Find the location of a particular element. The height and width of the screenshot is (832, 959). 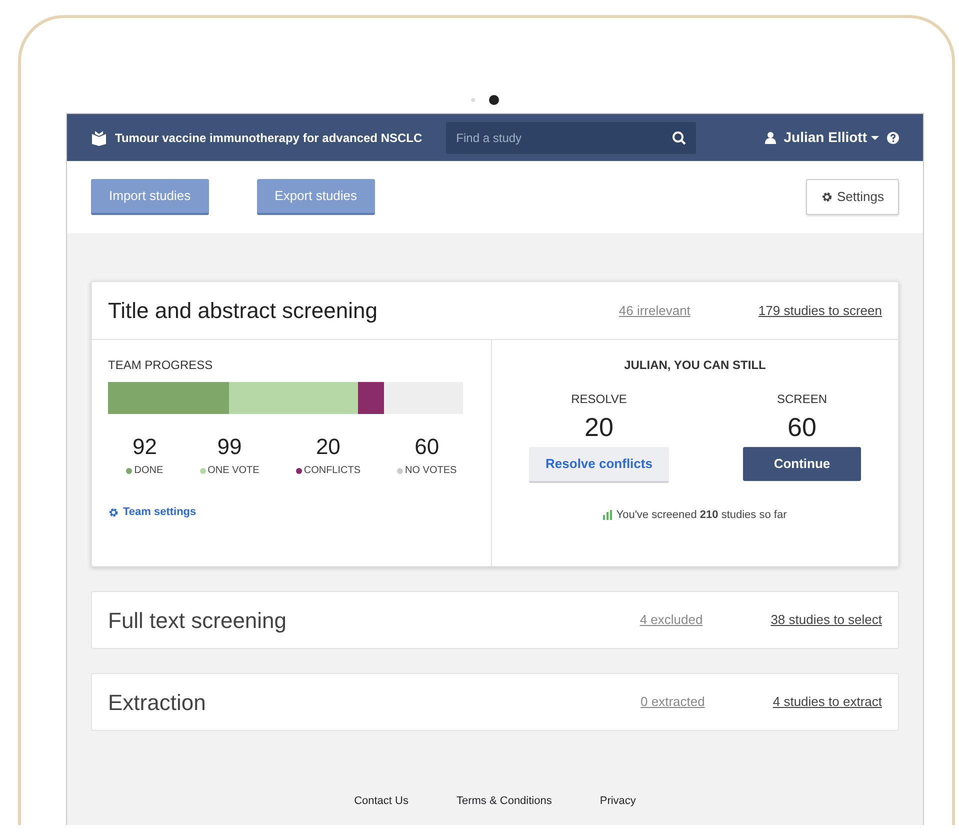

action-count: 20 is located at coordinates (599, 427).